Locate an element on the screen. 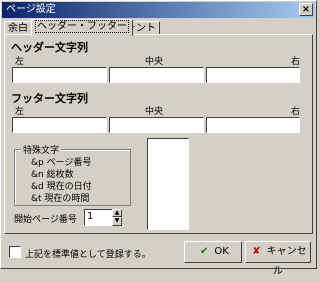 The image size is (320, 282). spin-up-button: ▲ is located at coordinates (117, 213).